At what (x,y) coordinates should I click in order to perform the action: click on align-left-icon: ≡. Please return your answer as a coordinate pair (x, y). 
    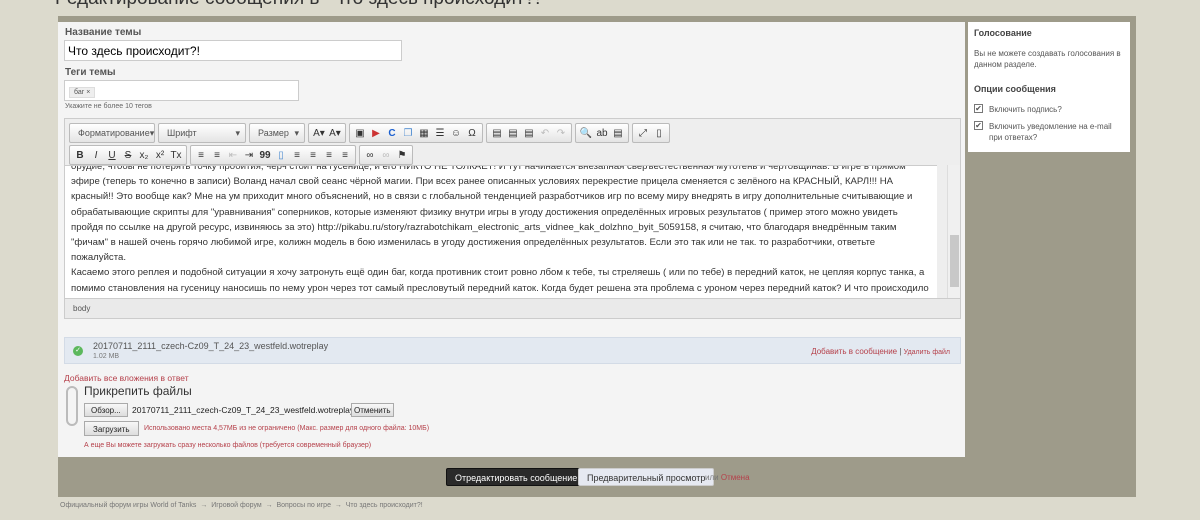
    Looking at the image, I should click on (297, 155).